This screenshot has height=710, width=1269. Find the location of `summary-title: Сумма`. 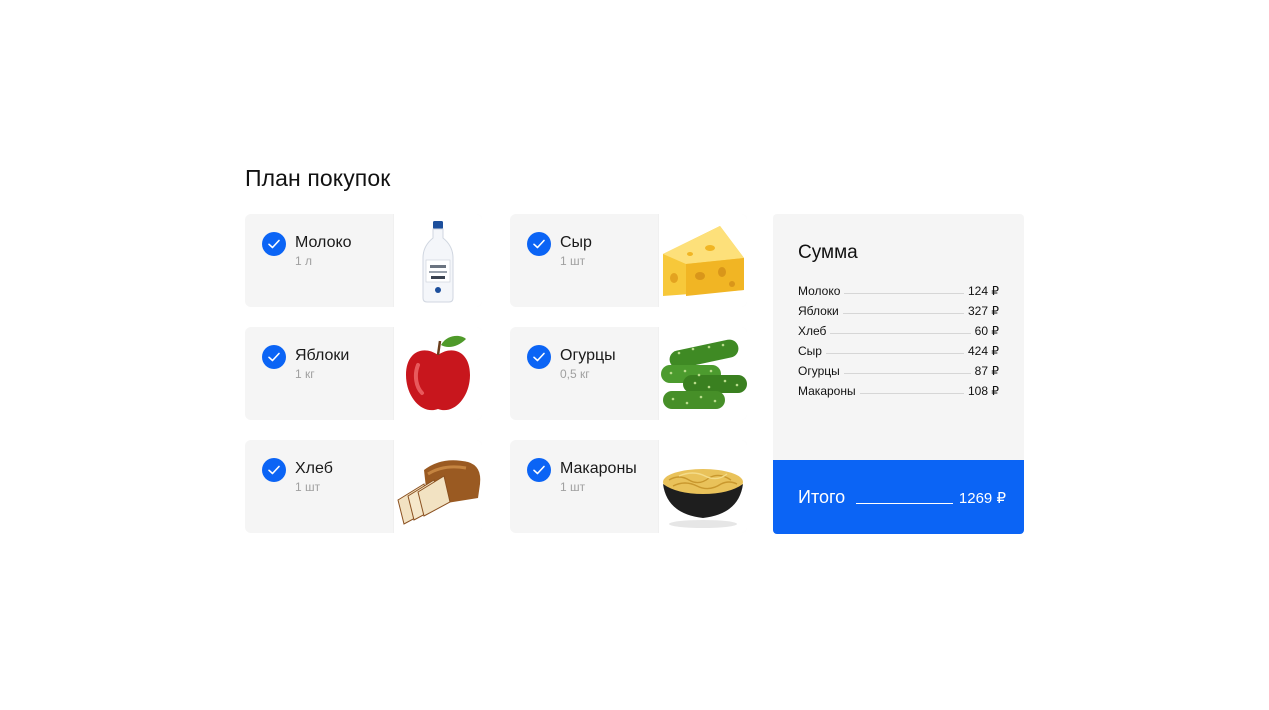

summary-title: Сумма is located at coordinates (828, 252).